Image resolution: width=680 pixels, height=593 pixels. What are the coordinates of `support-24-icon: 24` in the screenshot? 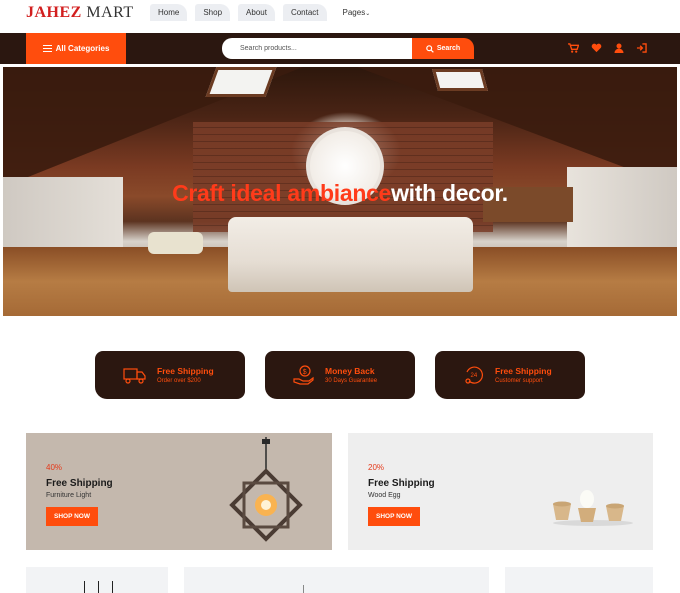 It's located at (474, 375).